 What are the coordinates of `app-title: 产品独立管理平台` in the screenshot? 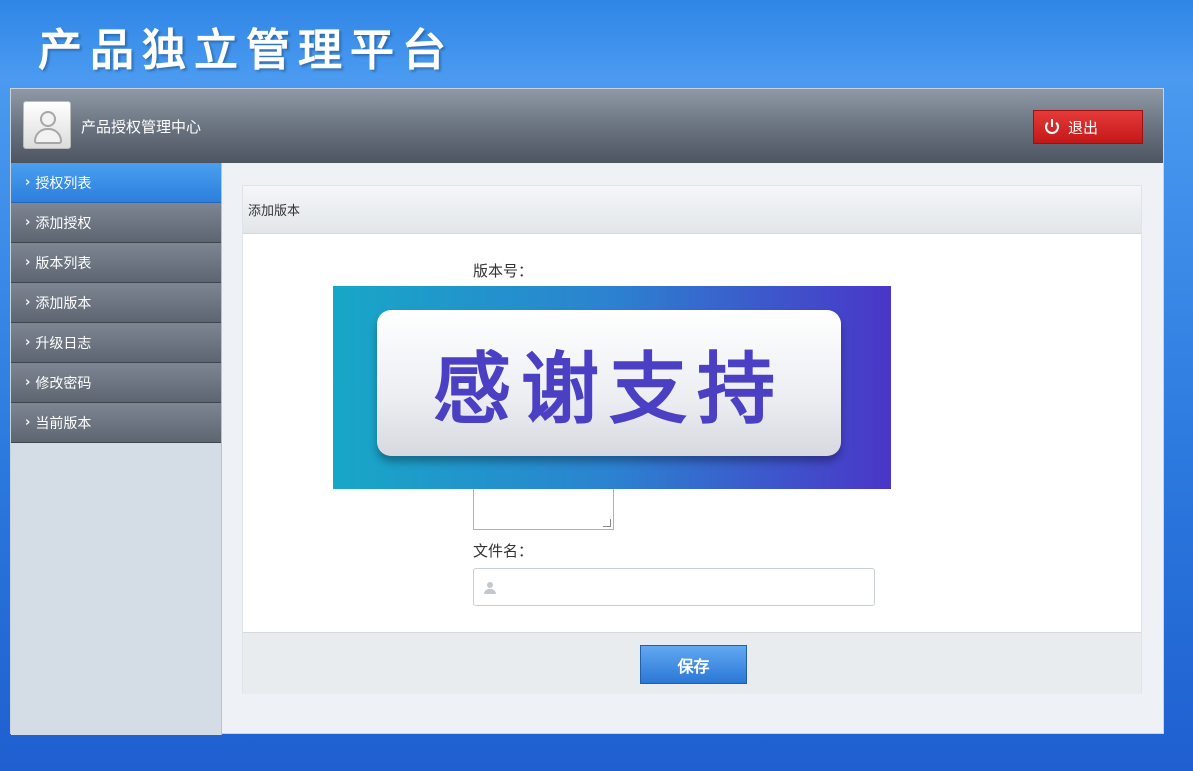 It's located at (246, 50).